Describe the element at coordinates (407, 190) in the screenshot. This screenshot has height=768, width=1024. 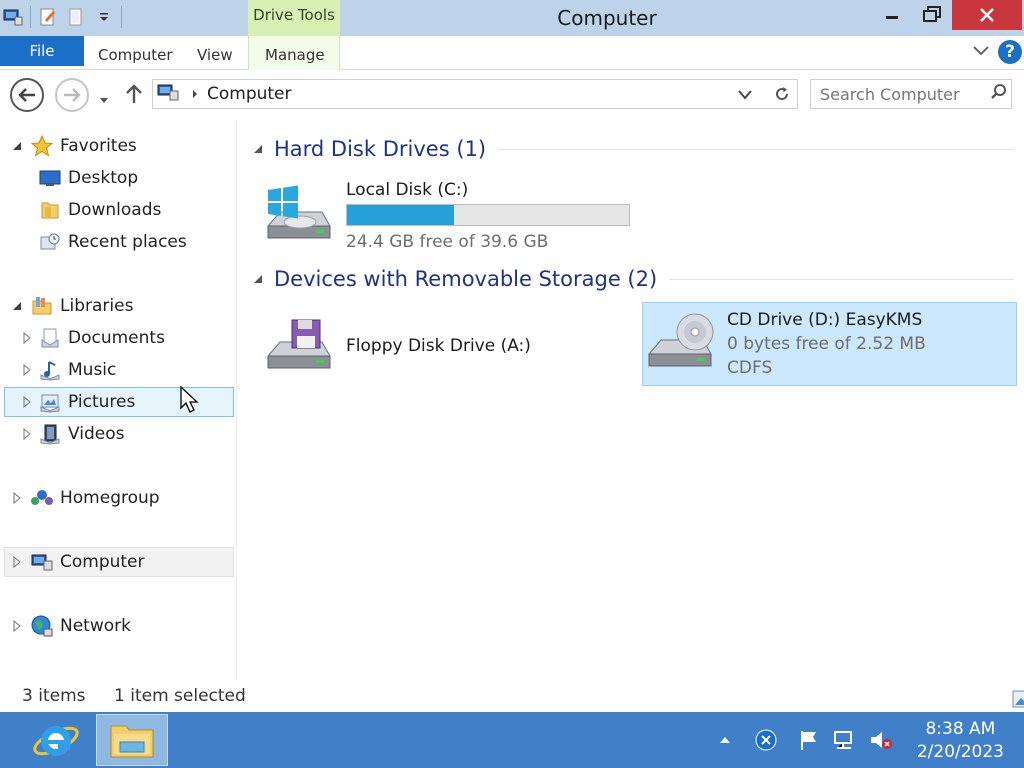
I see `drive-c-name: Local Disk (C:)` at that location.